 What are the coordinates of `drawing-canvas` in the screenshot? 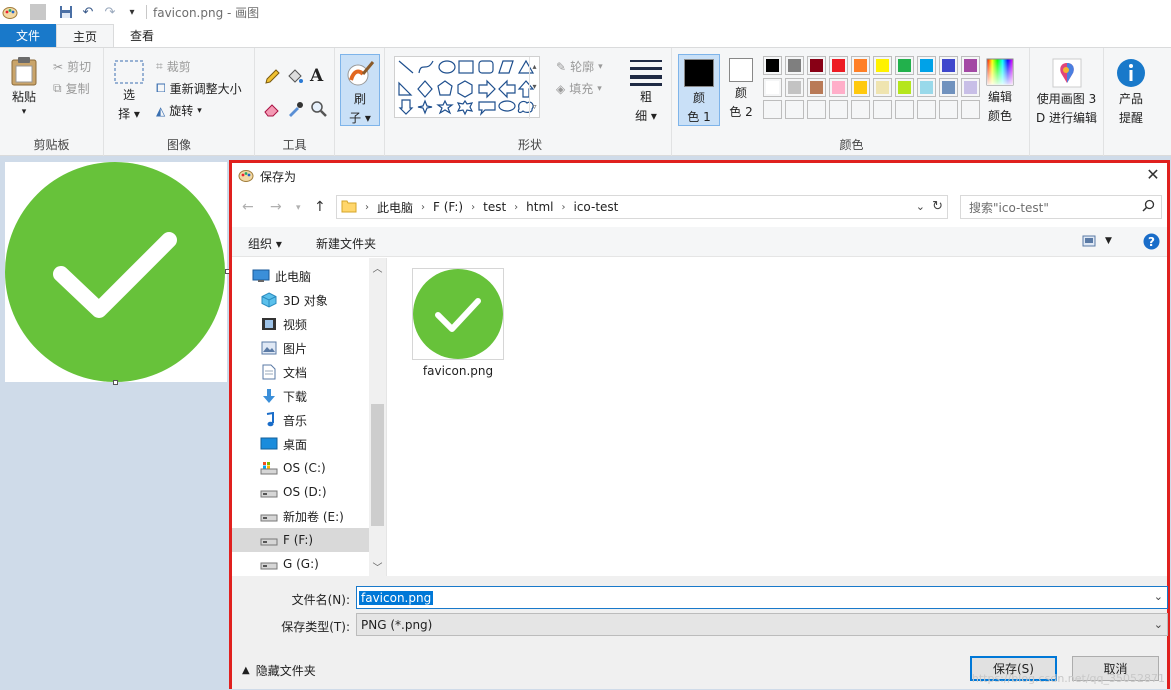 It's located at (117, 273).